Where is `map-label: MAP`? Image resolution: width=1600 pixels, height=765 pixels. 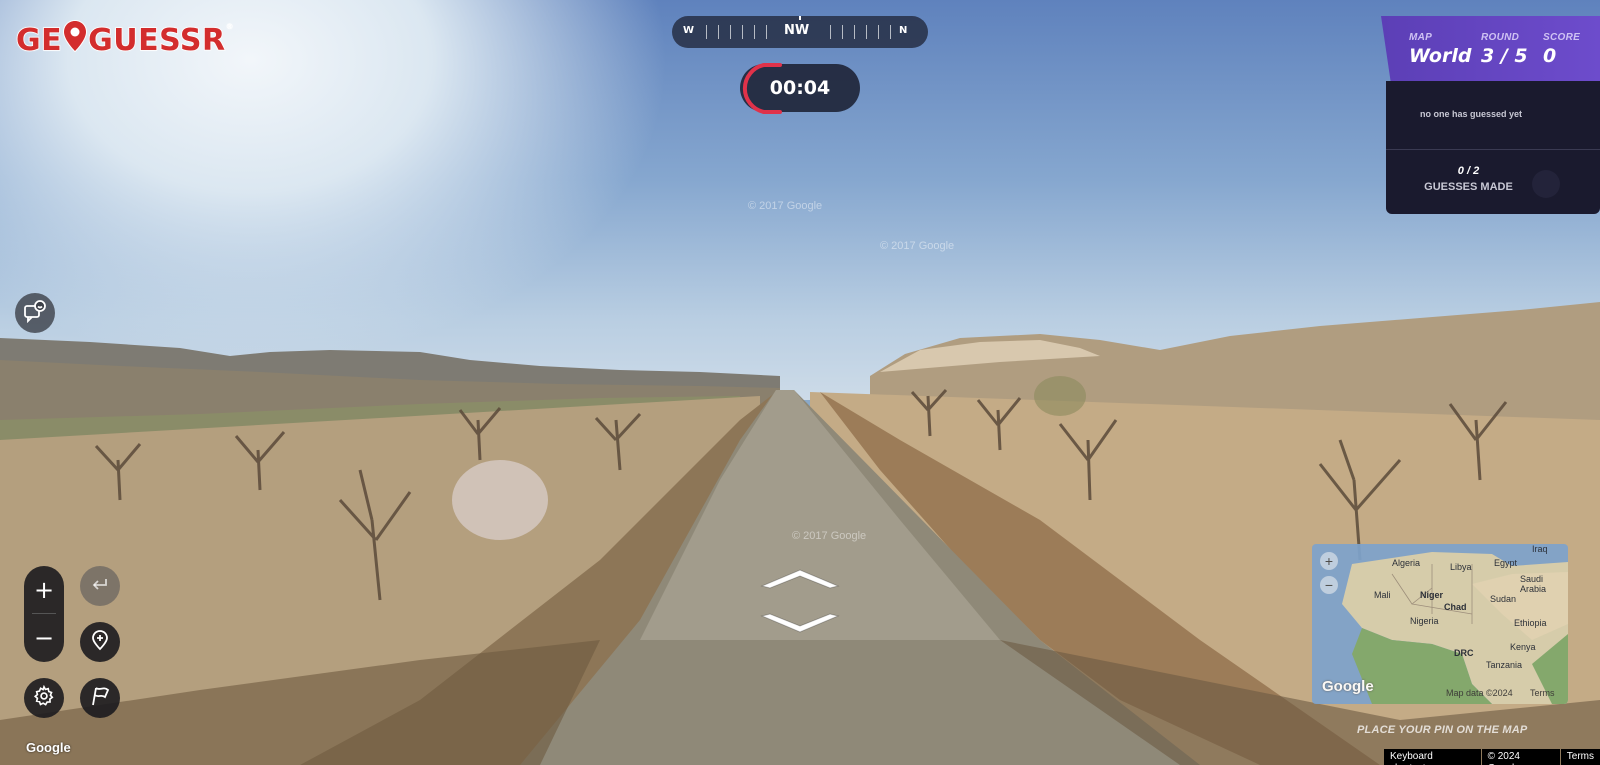 map-label: MAP is located at coordinates (1421, 37).